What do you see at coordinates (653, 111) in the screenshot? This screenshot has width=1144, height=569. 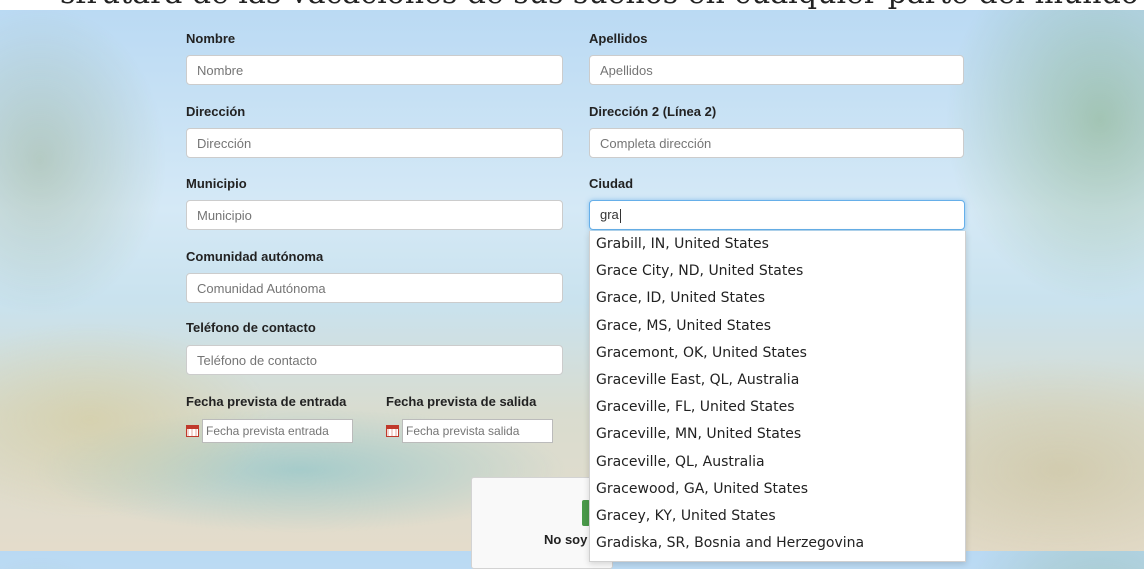 I see `direccion2-label: Dirección 2 (Línea 2)` at bounding box center [653, 111].